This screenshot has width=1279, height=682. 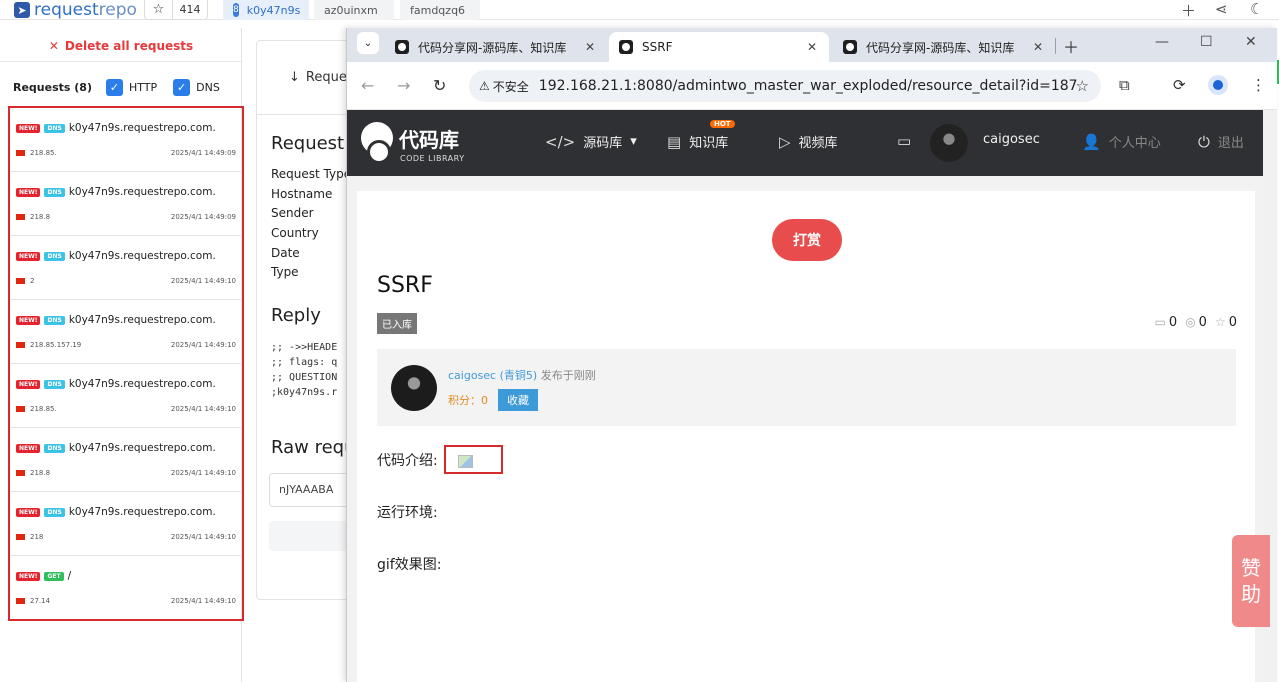 What do you see at coordinates (940, 47) in the screenshot?
I see `tab-title: 代码分享网-源码库、知识库` at bounding box center [940, 47].